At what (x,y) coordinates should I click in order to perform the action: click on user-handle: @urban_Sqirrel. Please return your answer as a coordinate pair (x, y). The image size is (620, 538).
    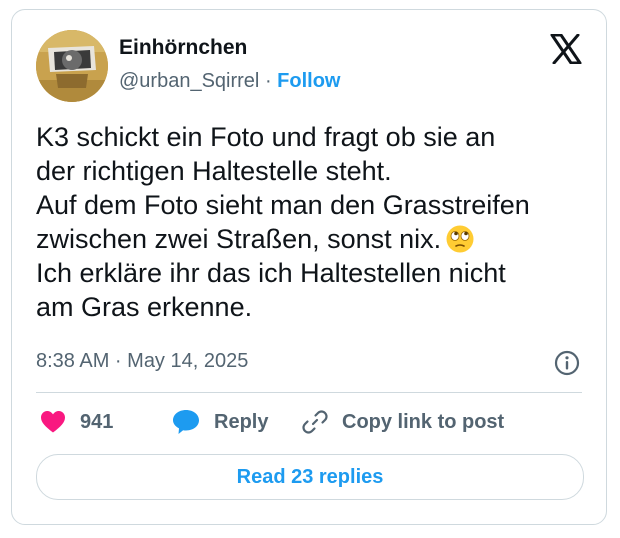
    Looking at the image, I should click on (189, 81).